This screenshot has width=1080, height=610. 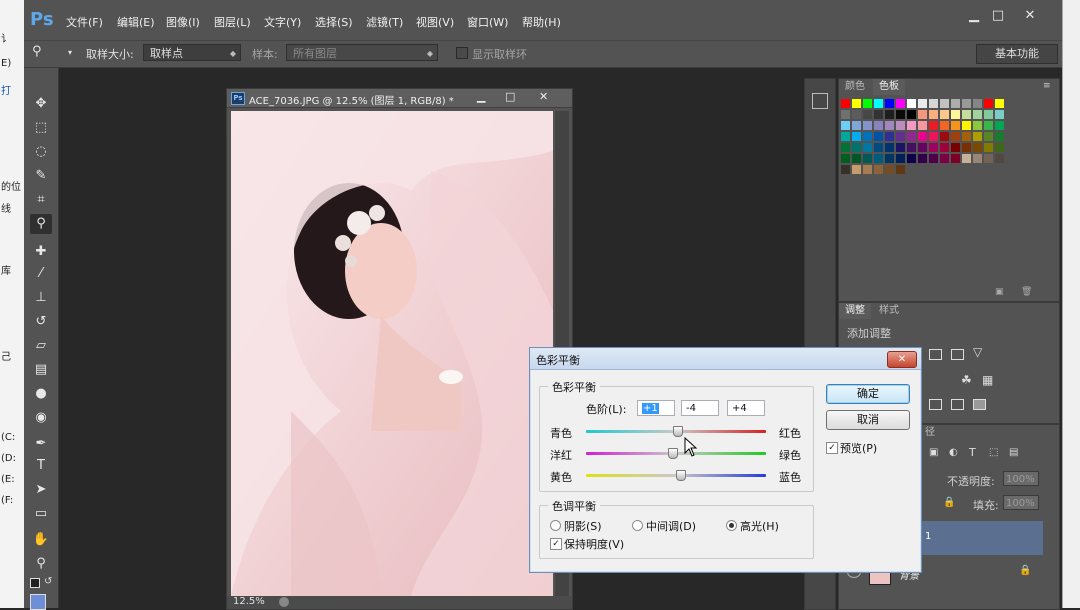 I want to click on gradient-tool-icon: ▤, so click(x=41, y=370).